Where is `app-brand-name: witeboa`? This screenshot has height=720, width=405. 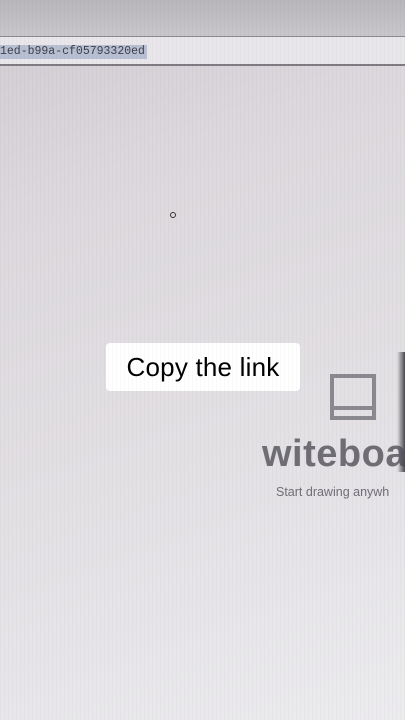 app-brand-name: witeboa is located at coordinates (333, 454).